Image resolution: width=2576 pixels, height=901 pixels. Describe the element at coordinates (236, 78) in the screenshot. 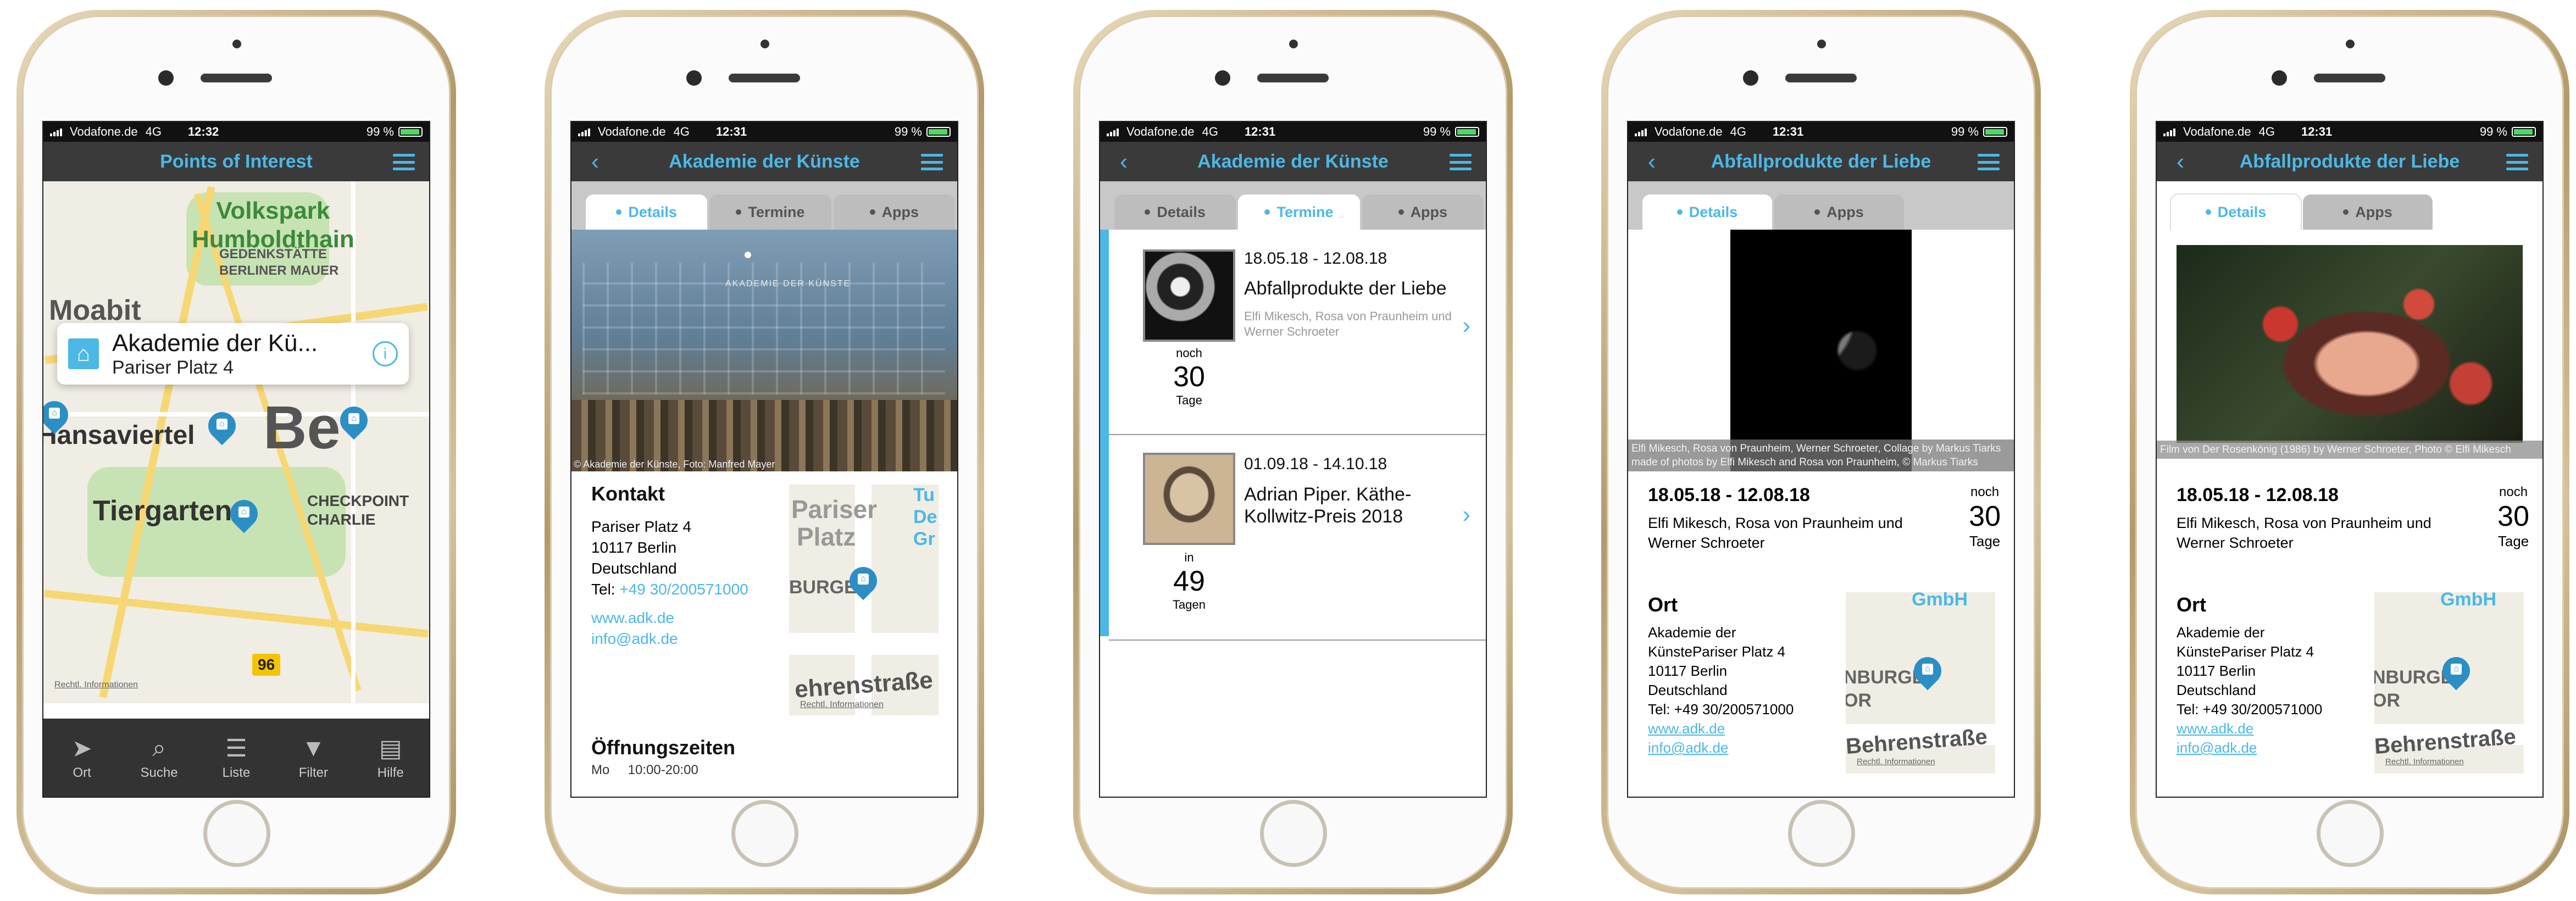

I see `speaker` at that location.